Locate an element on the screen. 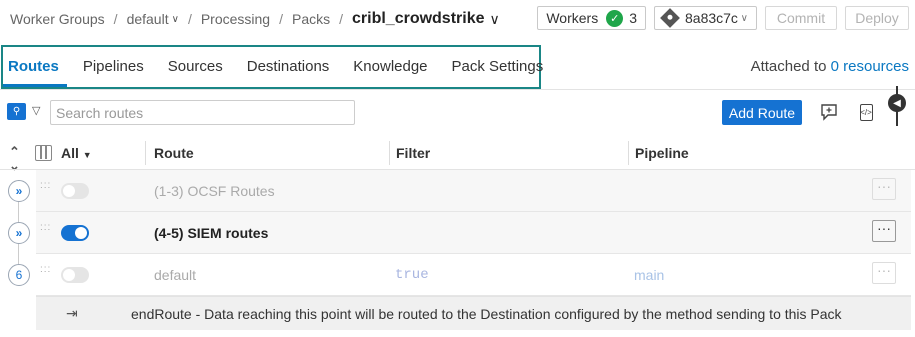 Image resolution: width=915 pixels, height=337 pixels. workers-label: Workers is located at coordinates (572, 18).